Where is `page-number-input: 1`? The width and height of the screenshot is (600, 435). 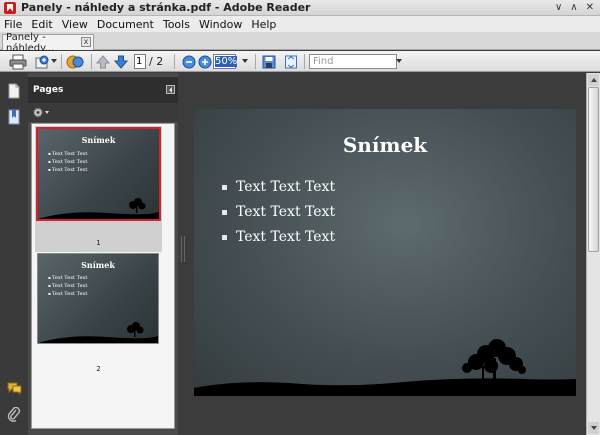
page-number-input: 1 is located at coordinates (140, 61).